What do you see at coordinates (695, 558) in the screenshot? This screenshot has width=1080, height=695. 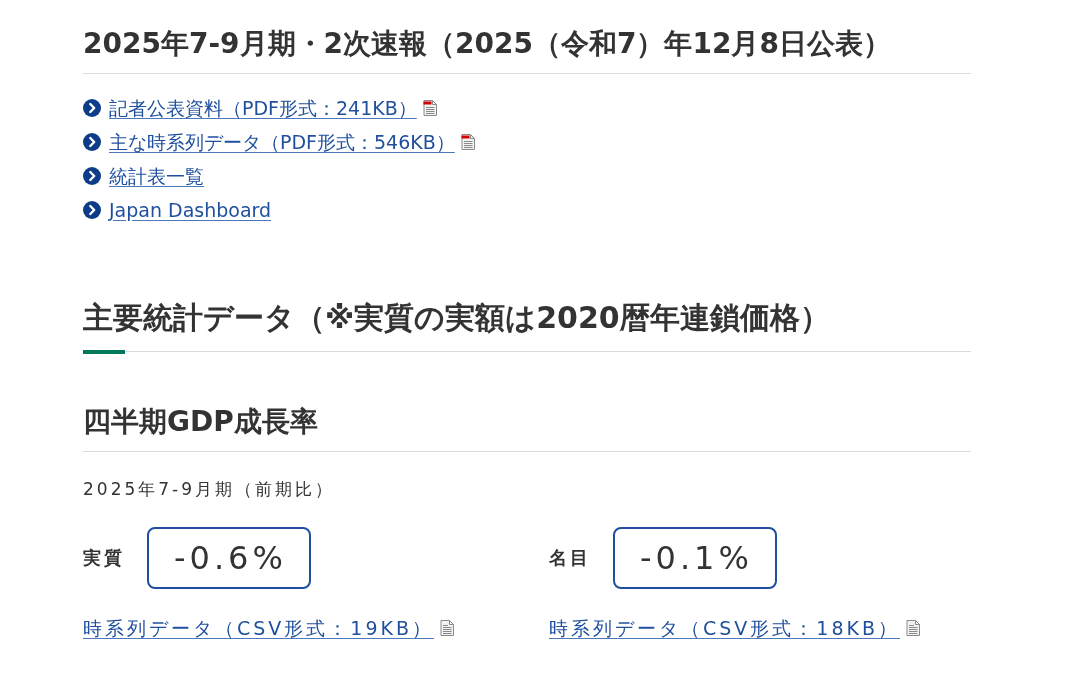 I see `growth-rate-value: -0.1%` at bounding box center [695, 558].